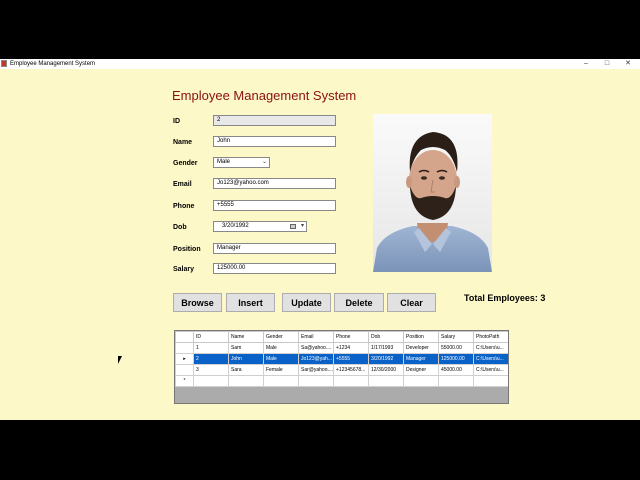  Describe the element at coordinates (176, 121) in the screenshot. I see `id-label: ID` at that location.